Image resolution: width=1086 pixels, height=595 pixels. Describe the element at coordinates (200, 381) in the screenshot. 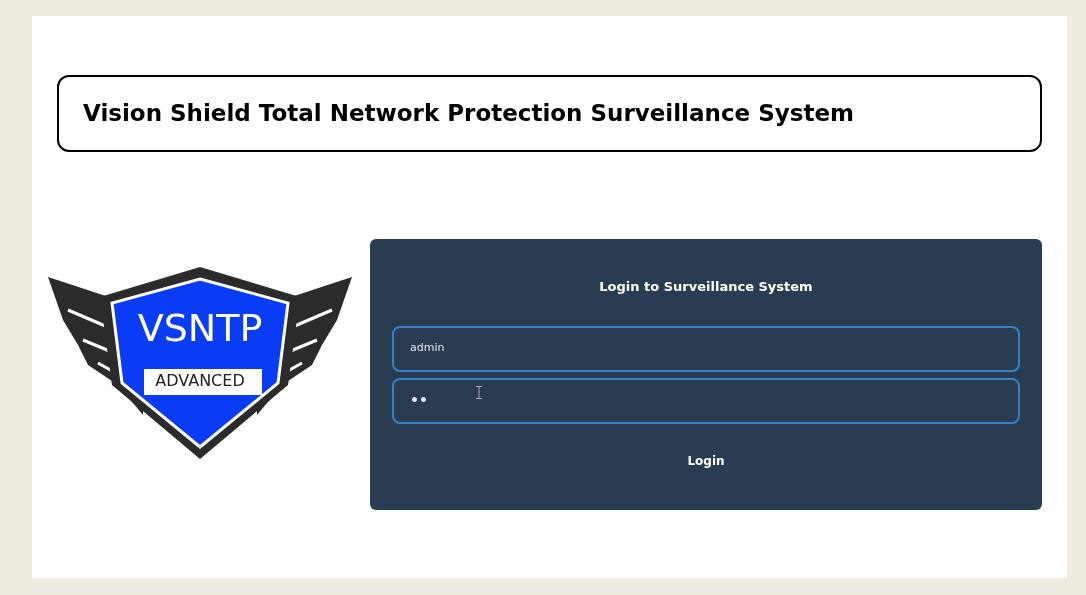

I see `logo-tagline: ADVANCED` at that location.